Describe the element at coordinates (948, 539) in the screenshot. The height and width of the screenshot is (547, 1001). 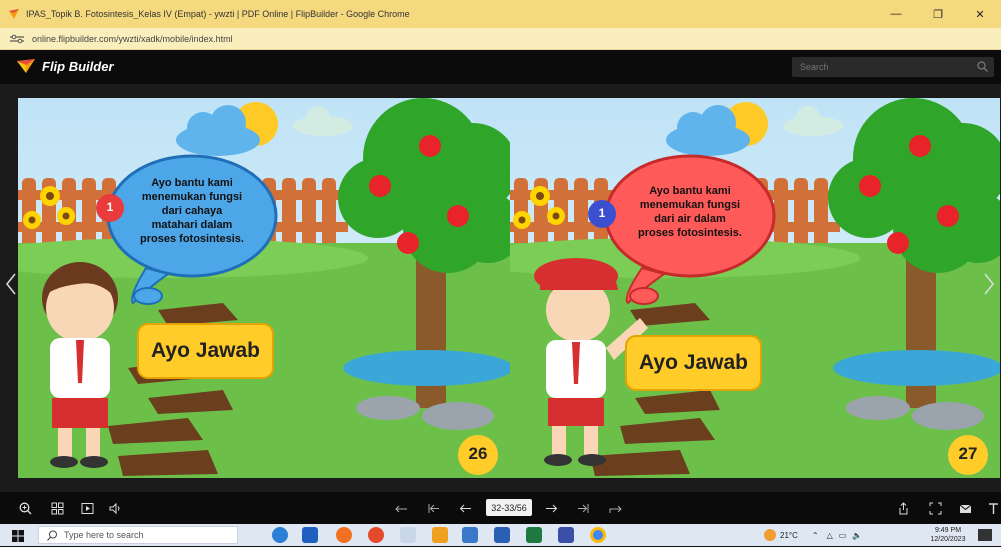
I see `clock-date: 12/20/2023` at that location.